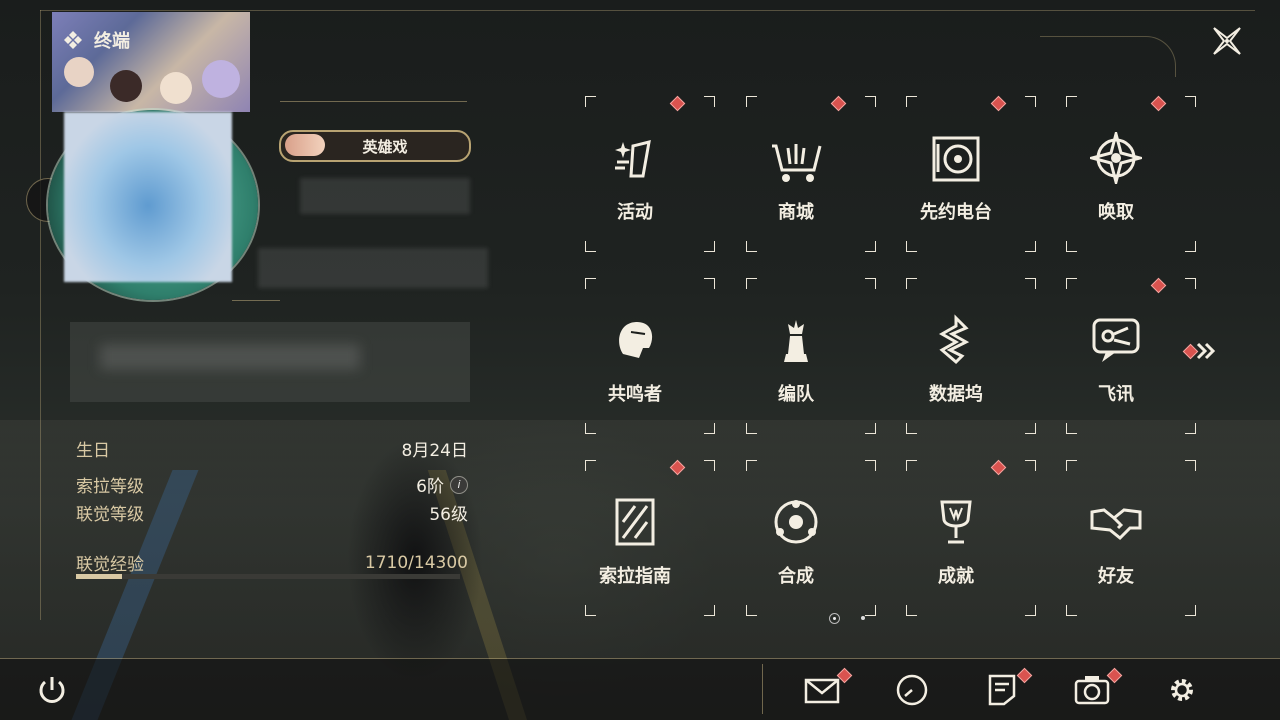 Image resolution: width=1280 pixels, height=720 pixels. Describe the element at coordinates (272, 484) in the screenshot. I see `stat-sola-level: 索拉等级 6阶 i` at that location.